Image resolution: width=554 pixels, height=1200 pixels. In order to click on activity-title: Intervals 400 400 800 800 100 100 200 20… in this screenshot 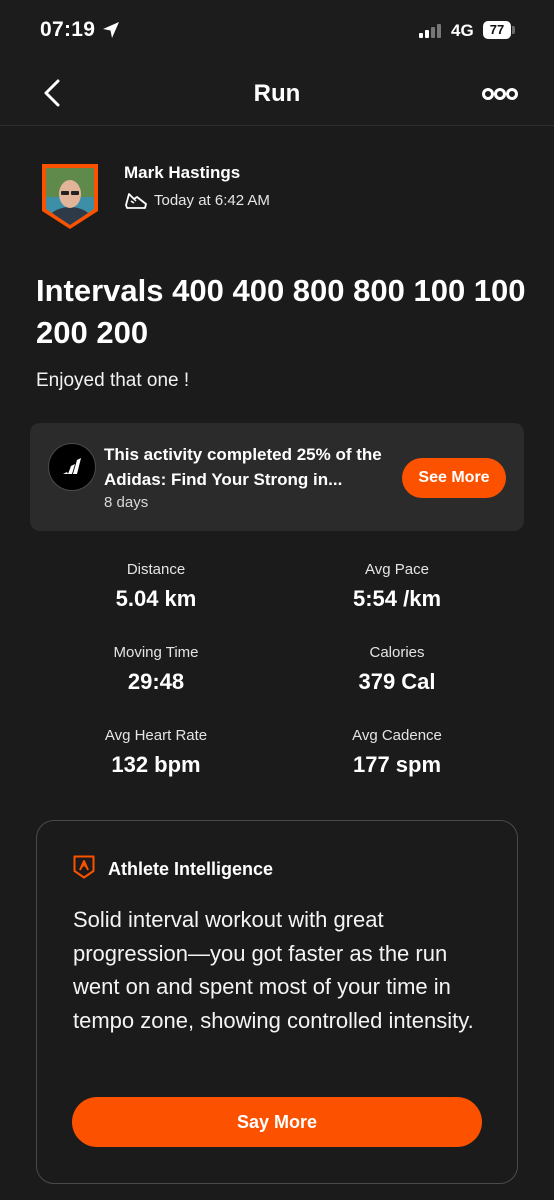, I will do `click(281, 311)`.